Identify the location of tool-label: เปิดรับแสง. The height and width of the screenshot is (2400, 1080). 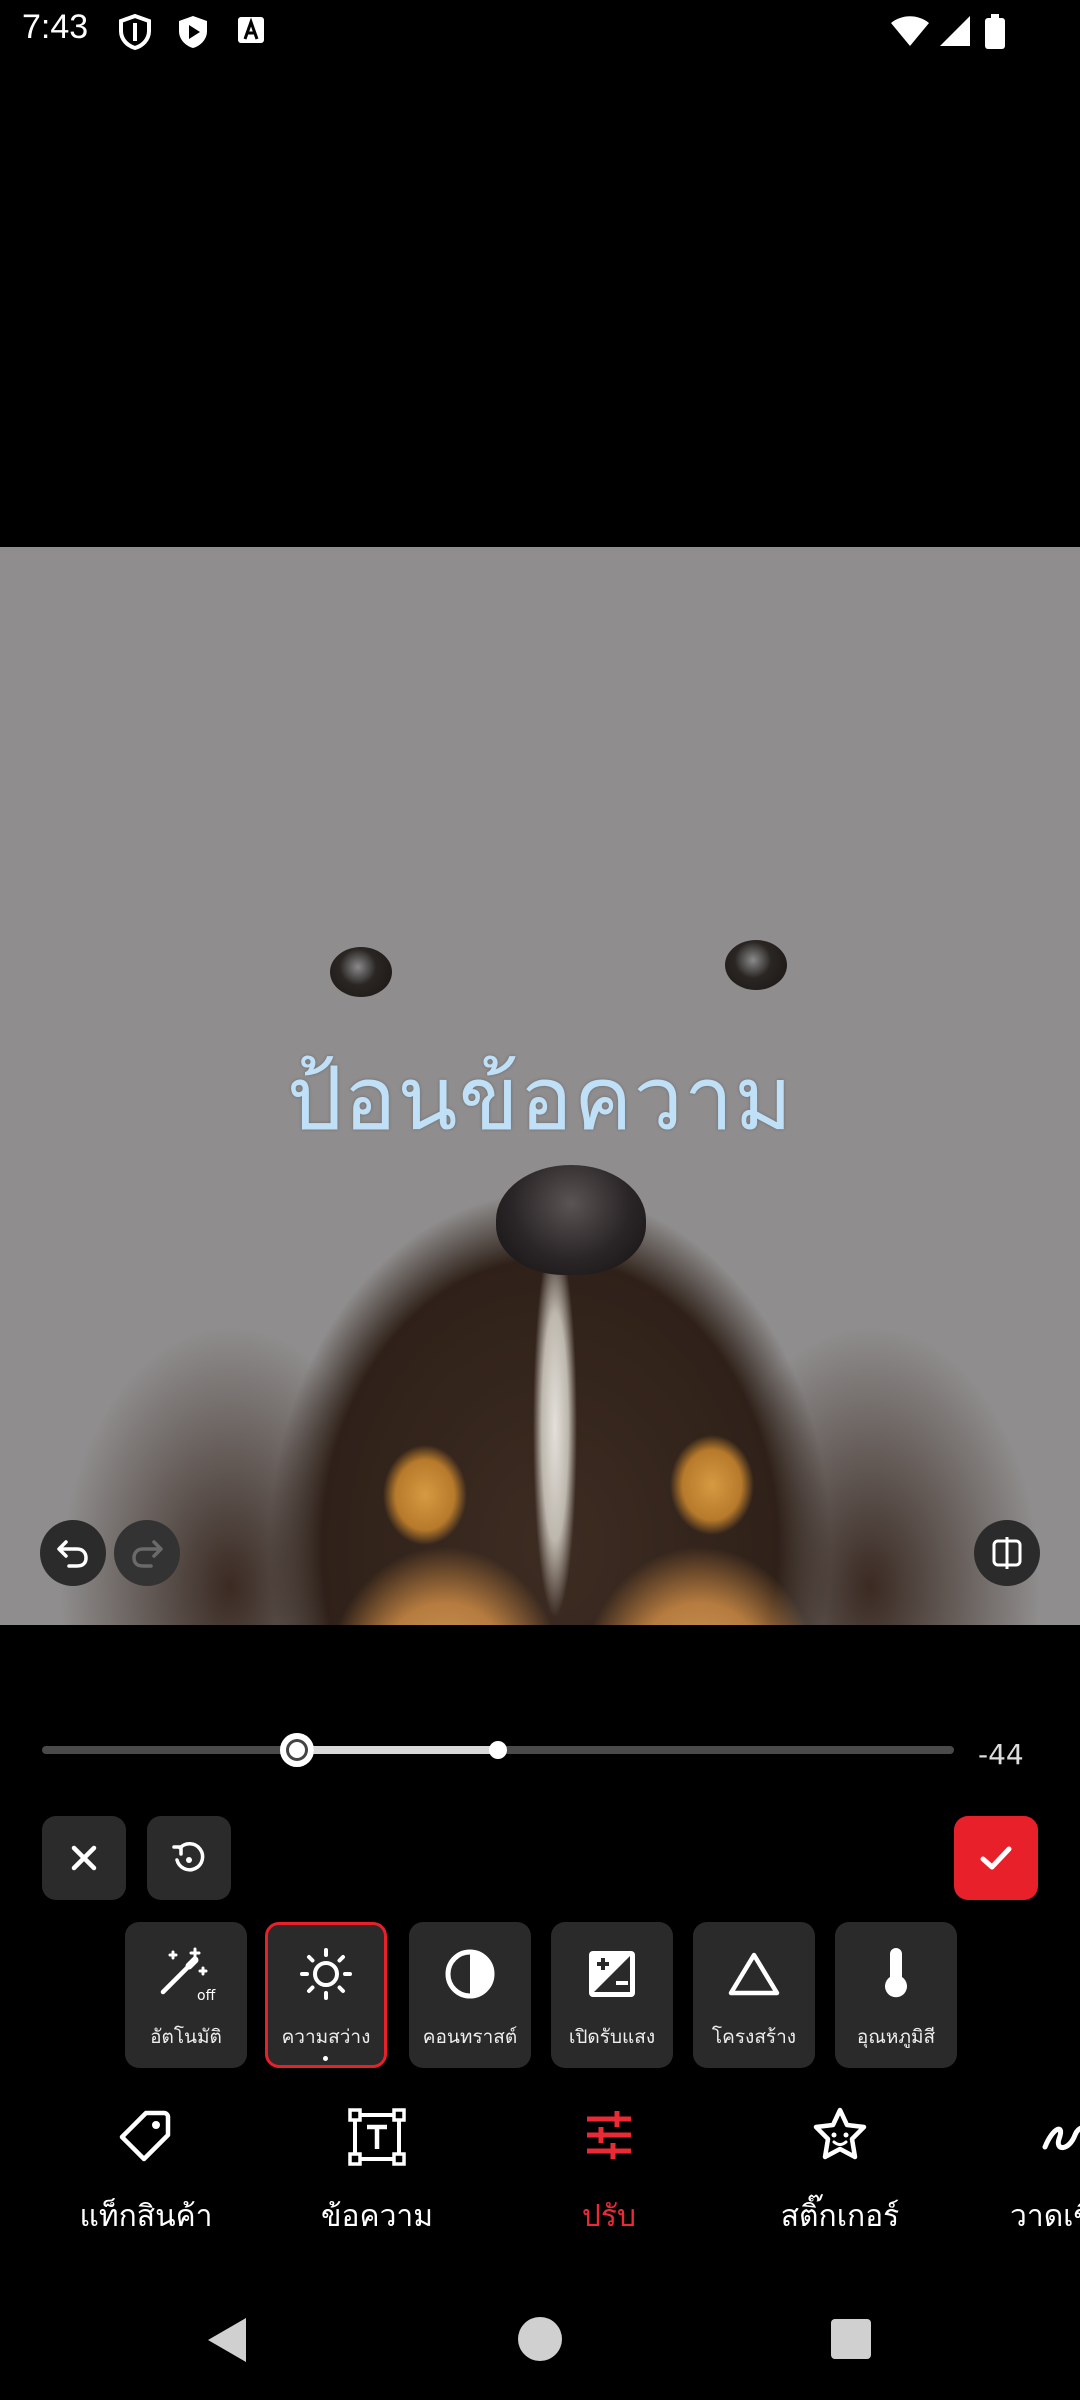
(612, 2037).